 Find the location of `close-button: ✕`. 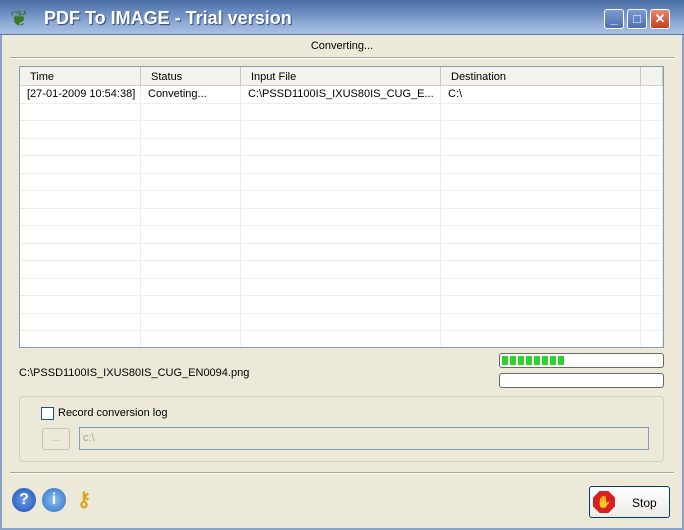

close-button: ✕ is located at coordinates (660, 19).